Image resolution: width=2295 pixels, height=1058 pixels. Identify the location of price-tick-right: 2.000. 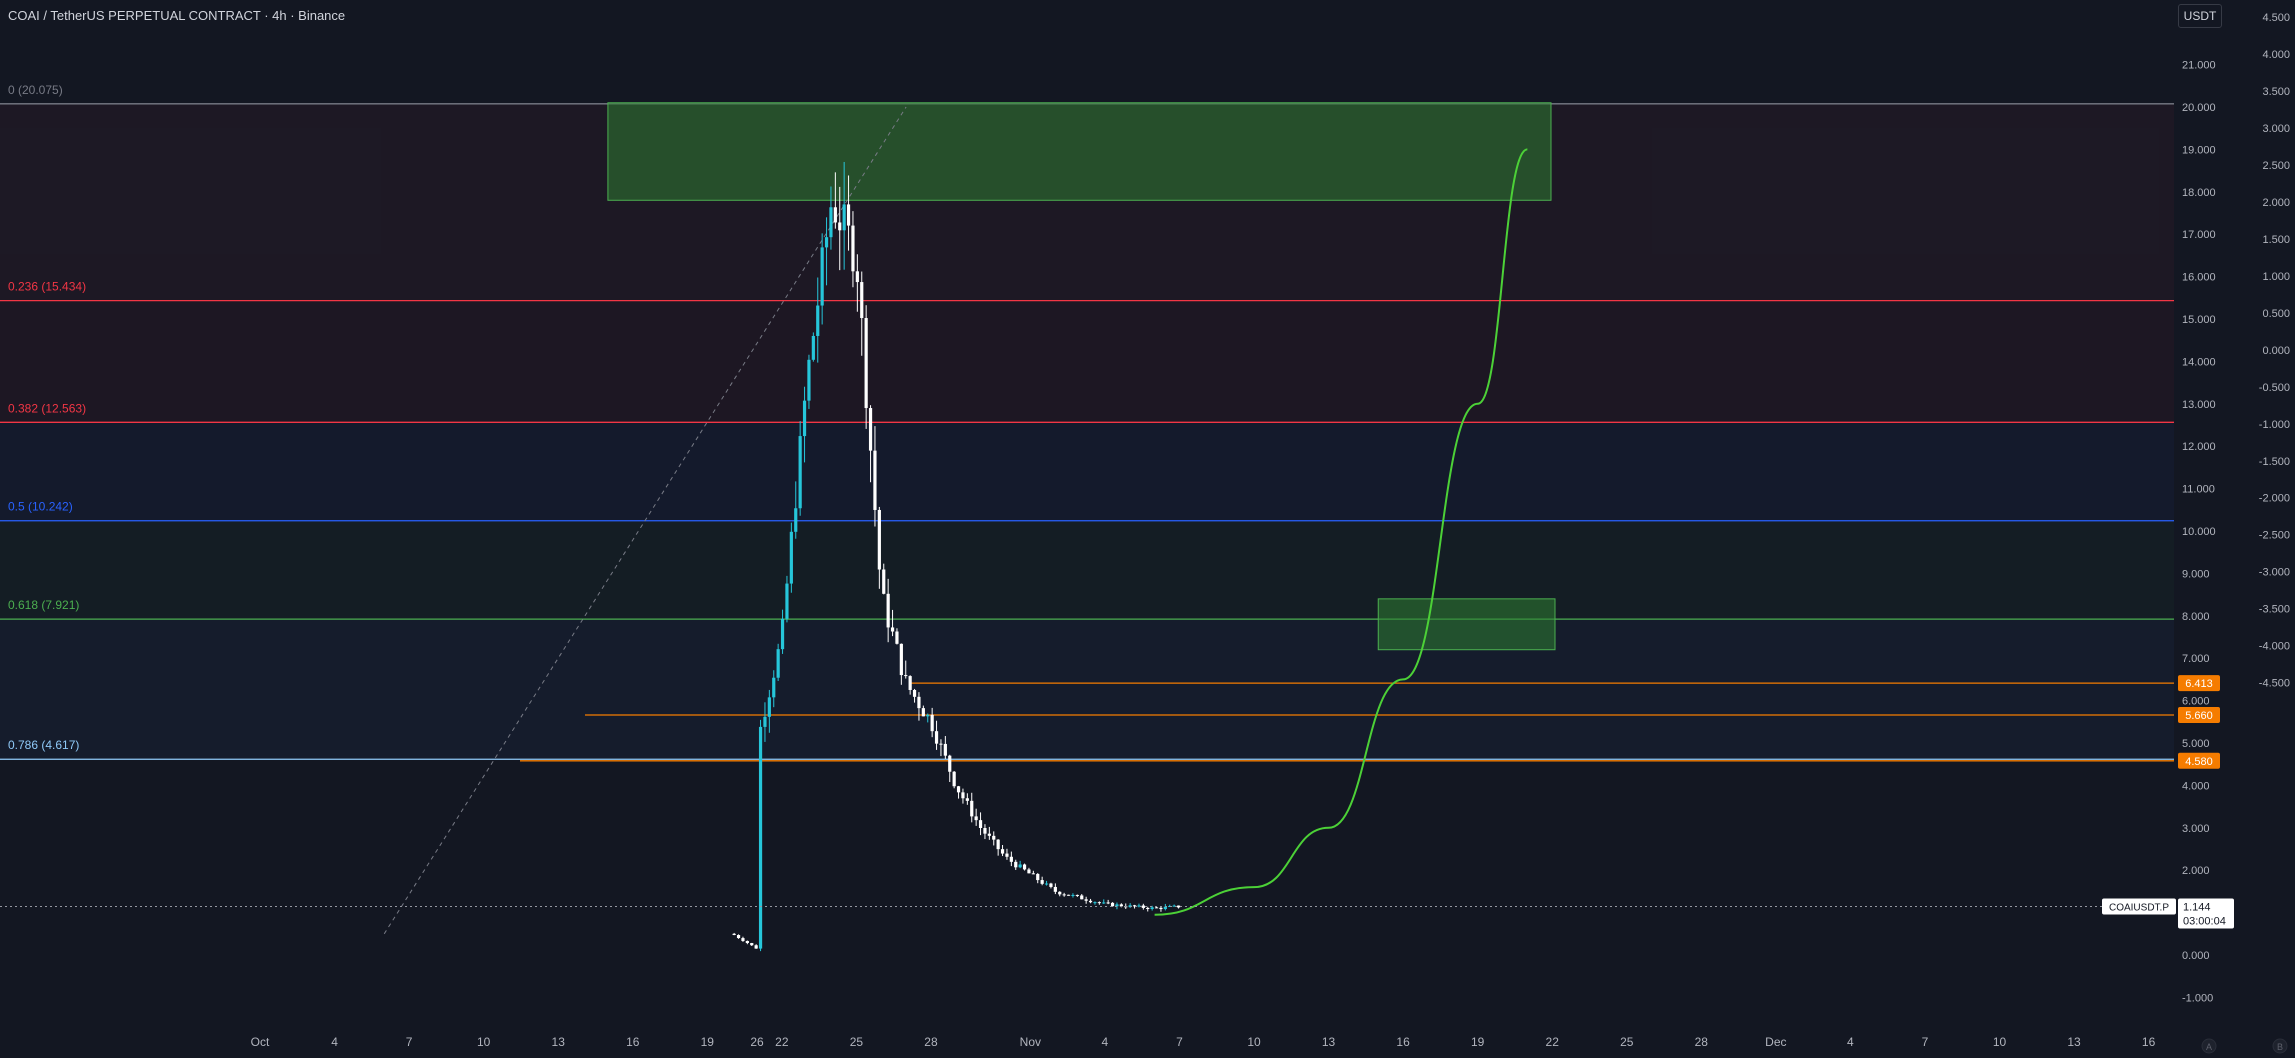
(2276, 203).